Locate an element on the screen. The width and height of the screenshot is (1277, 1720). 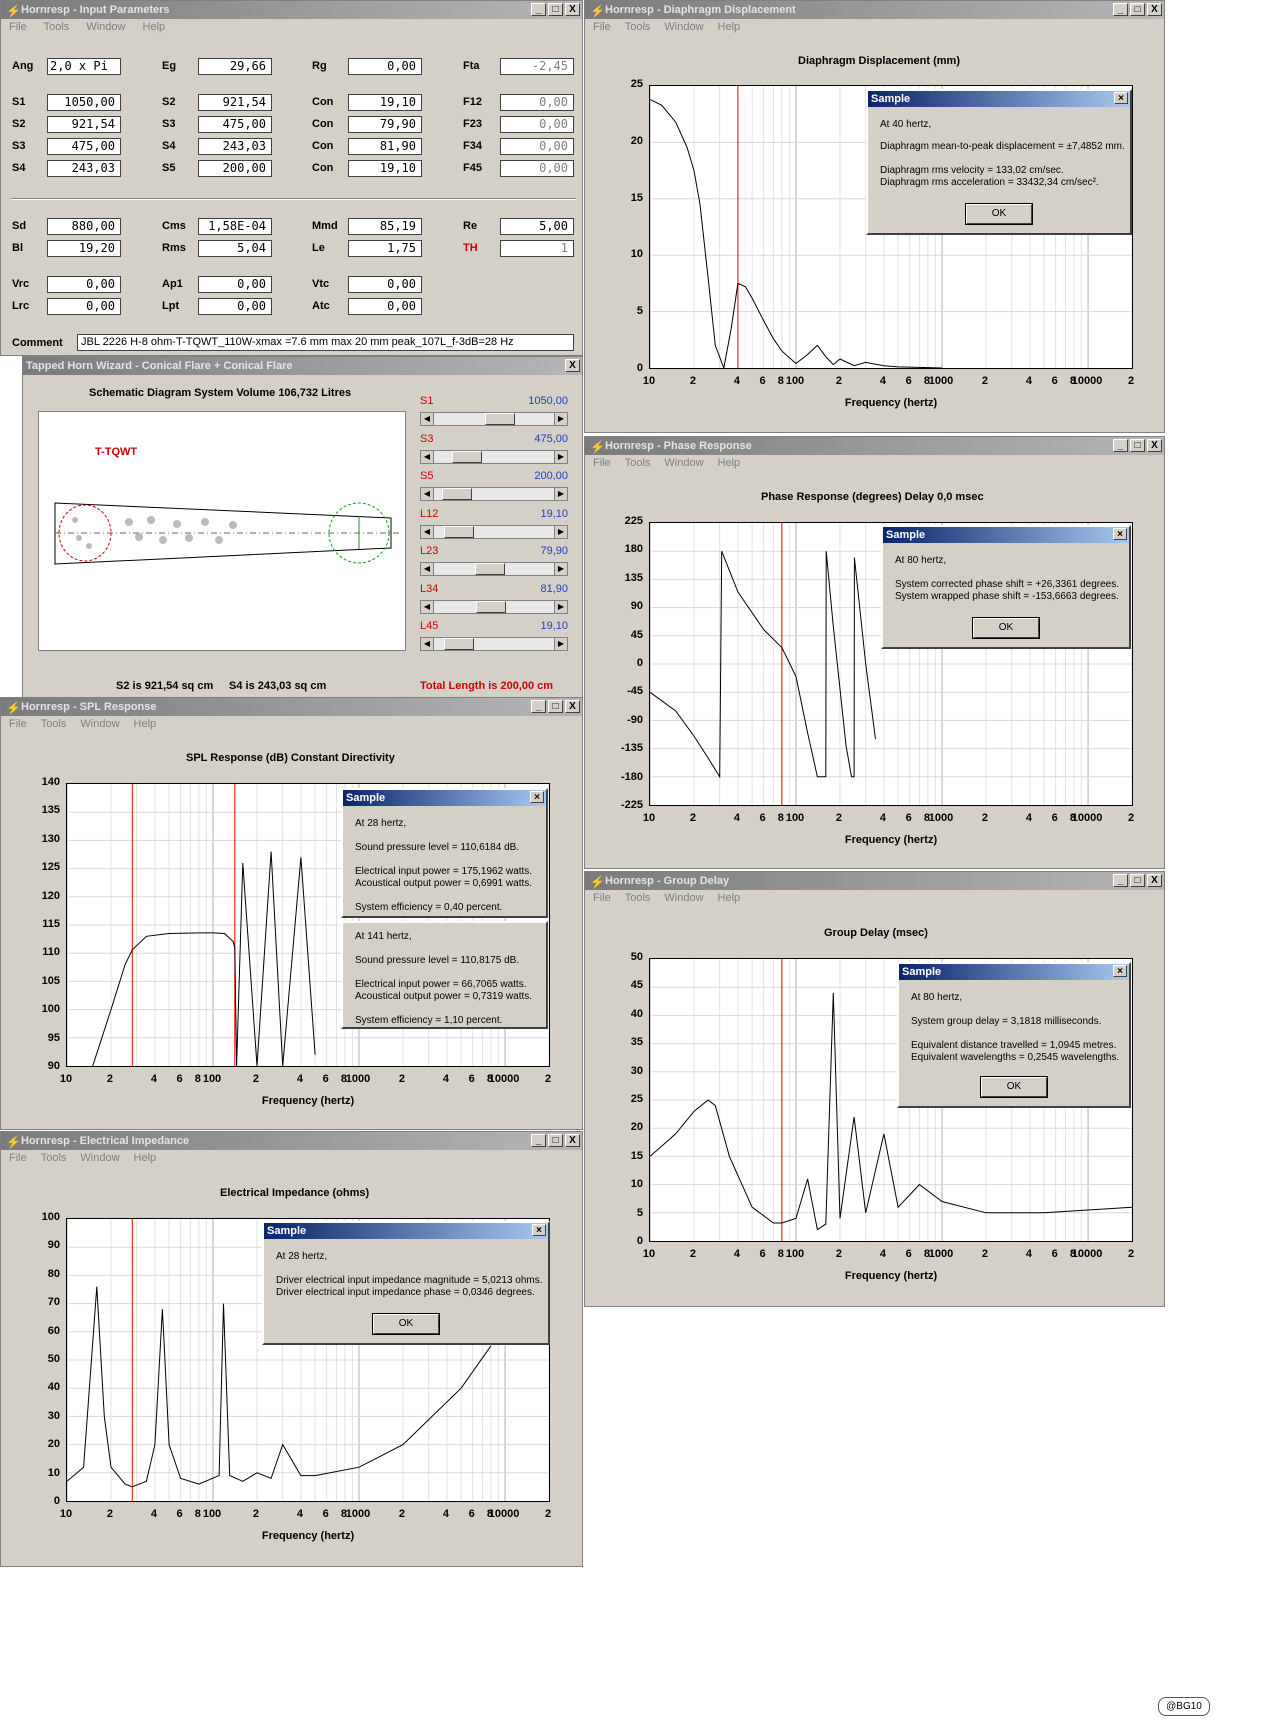
param-field: 2,0 x Pi is located at coordinates (84, 66).